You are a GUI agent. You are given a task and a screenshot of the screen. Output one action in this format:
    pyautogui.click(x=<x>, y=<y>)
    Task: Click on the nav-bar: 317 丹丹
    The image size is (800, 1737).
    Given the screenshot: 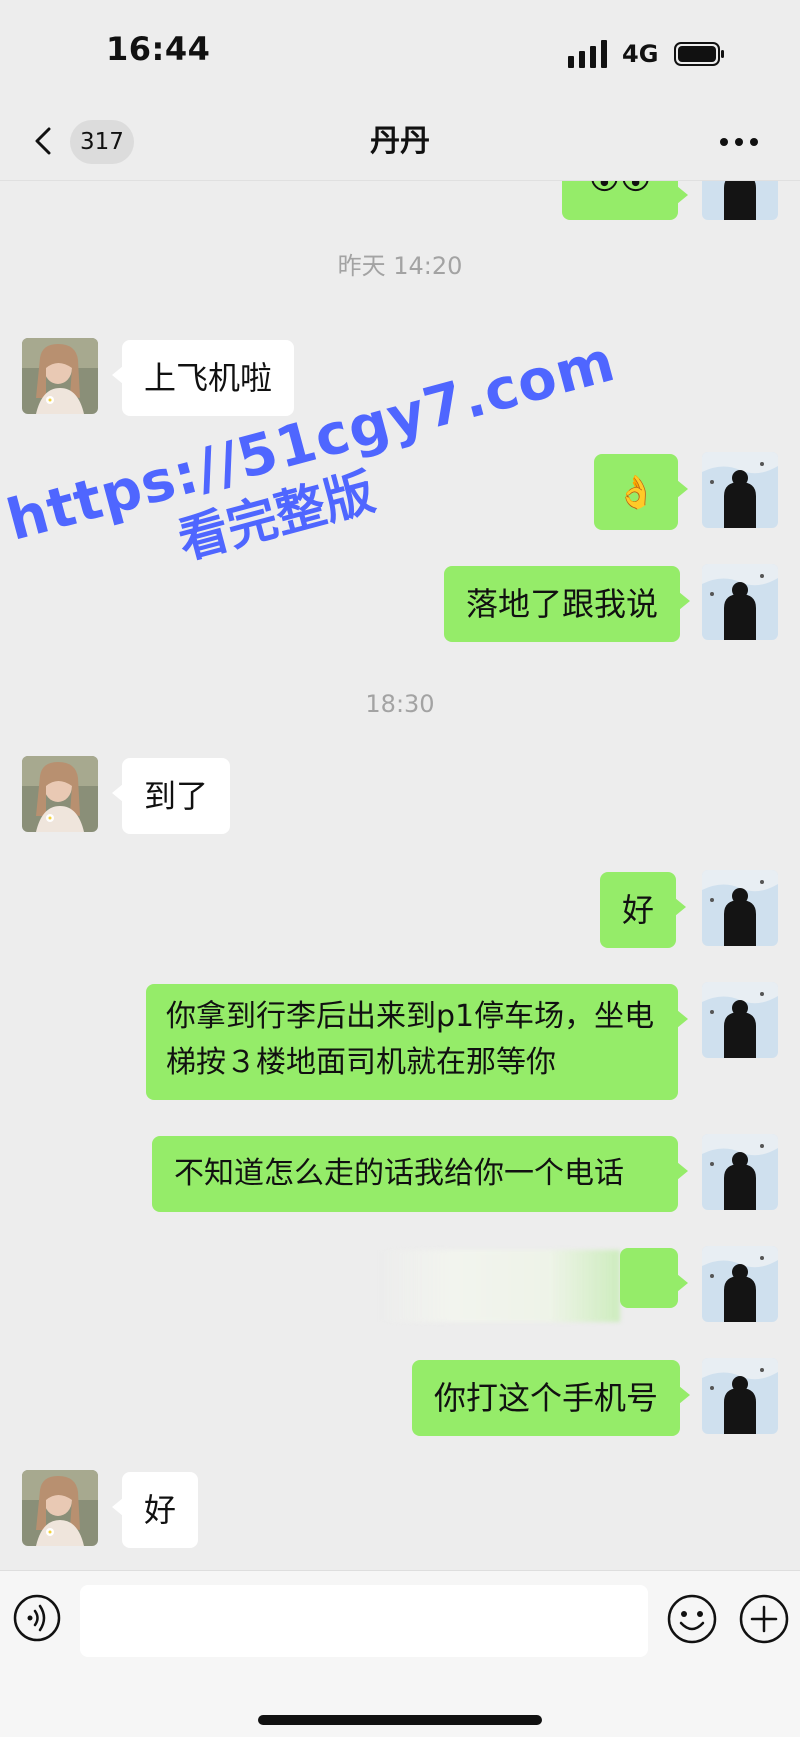 What is the action you would take?
    pyautogui.click(x=400, y=140)
    